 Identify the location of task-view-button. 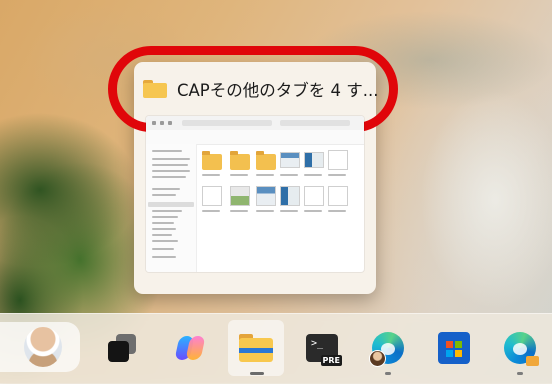
(122, 348).